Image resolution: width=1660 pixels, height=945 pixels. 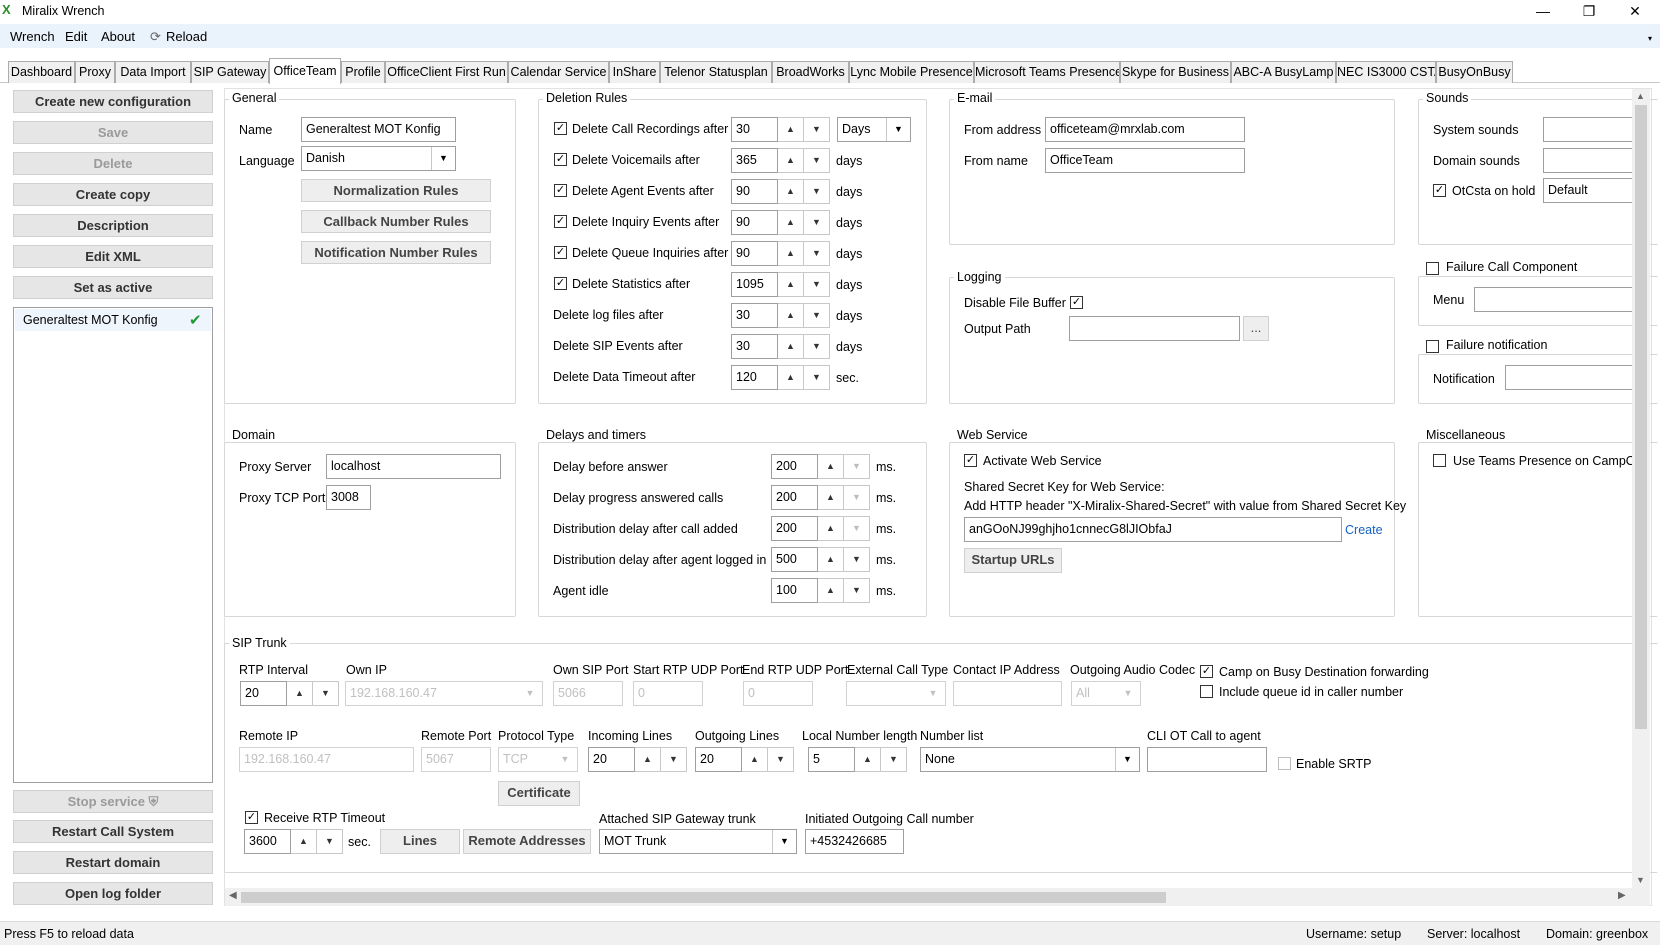 What do you see at coordinates (363, 72) in the screenshot?
I see `tab-profile: Profile` at bounding box center [363, 72].